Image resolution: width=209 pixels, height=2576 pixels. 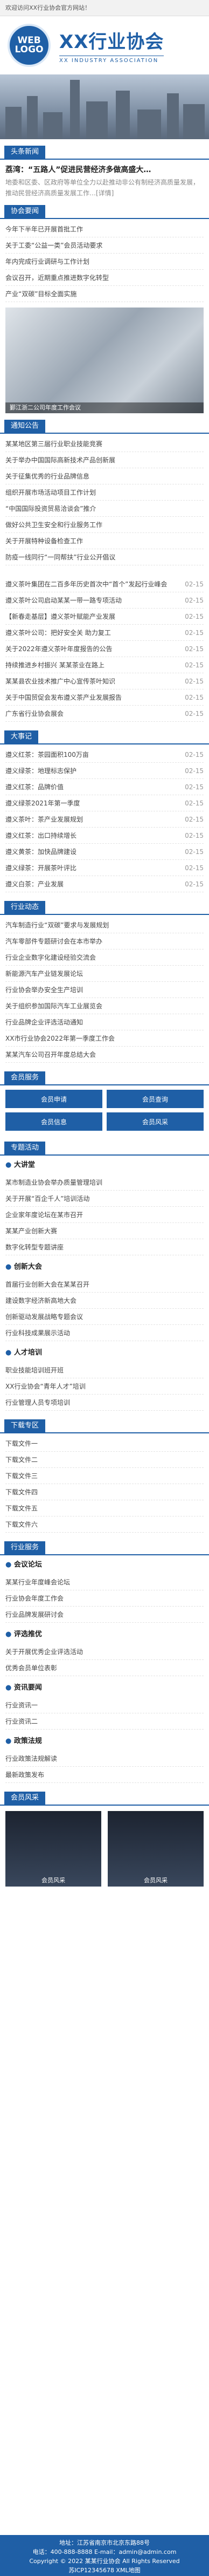 What do you see at coordinates (25, 152) in the screenshot?
I see `tab-headline: 头条新闻` at bounding box center [25, 152].